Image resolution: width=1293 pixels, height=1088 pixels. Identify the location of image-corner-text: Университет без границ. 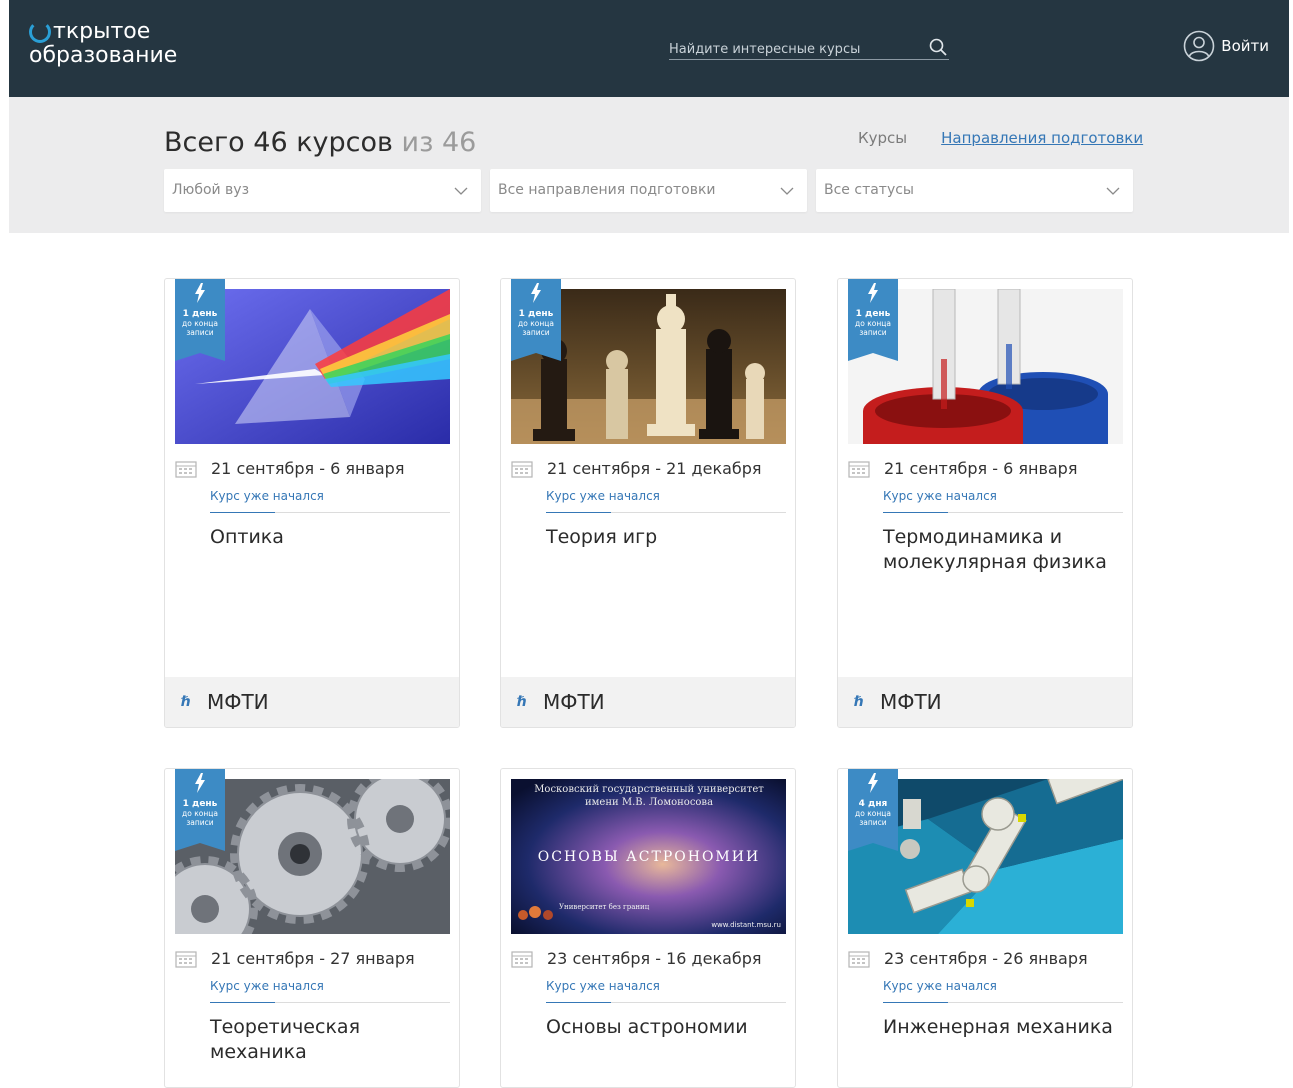
(604, 907).